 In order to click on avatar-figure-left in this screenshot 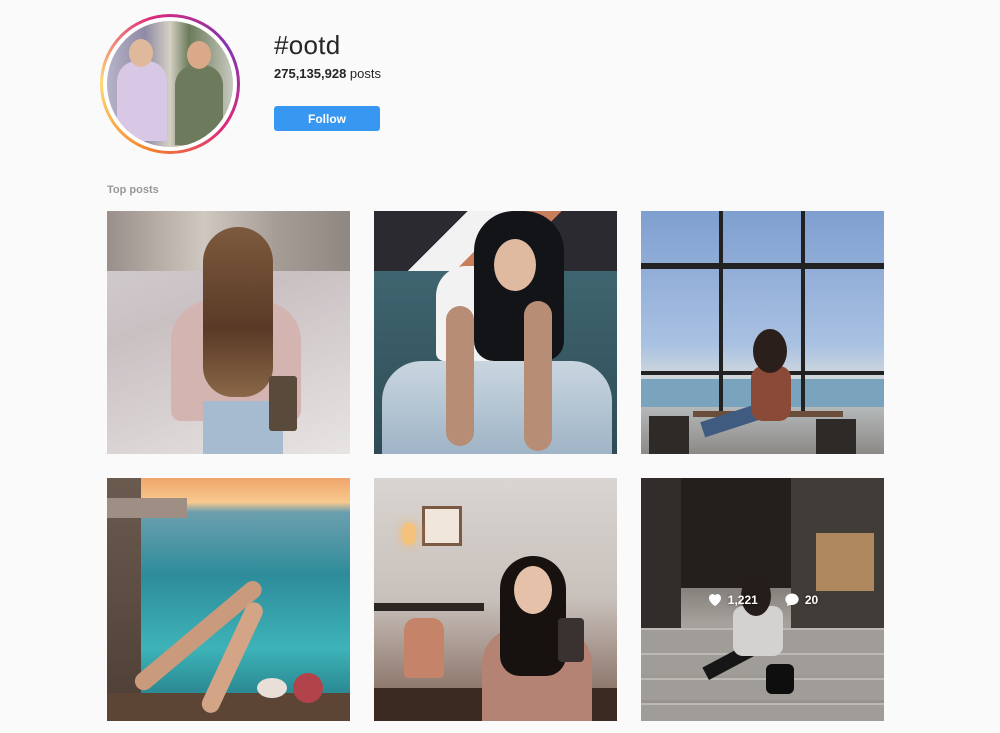, I will do `click(142, 101)`.